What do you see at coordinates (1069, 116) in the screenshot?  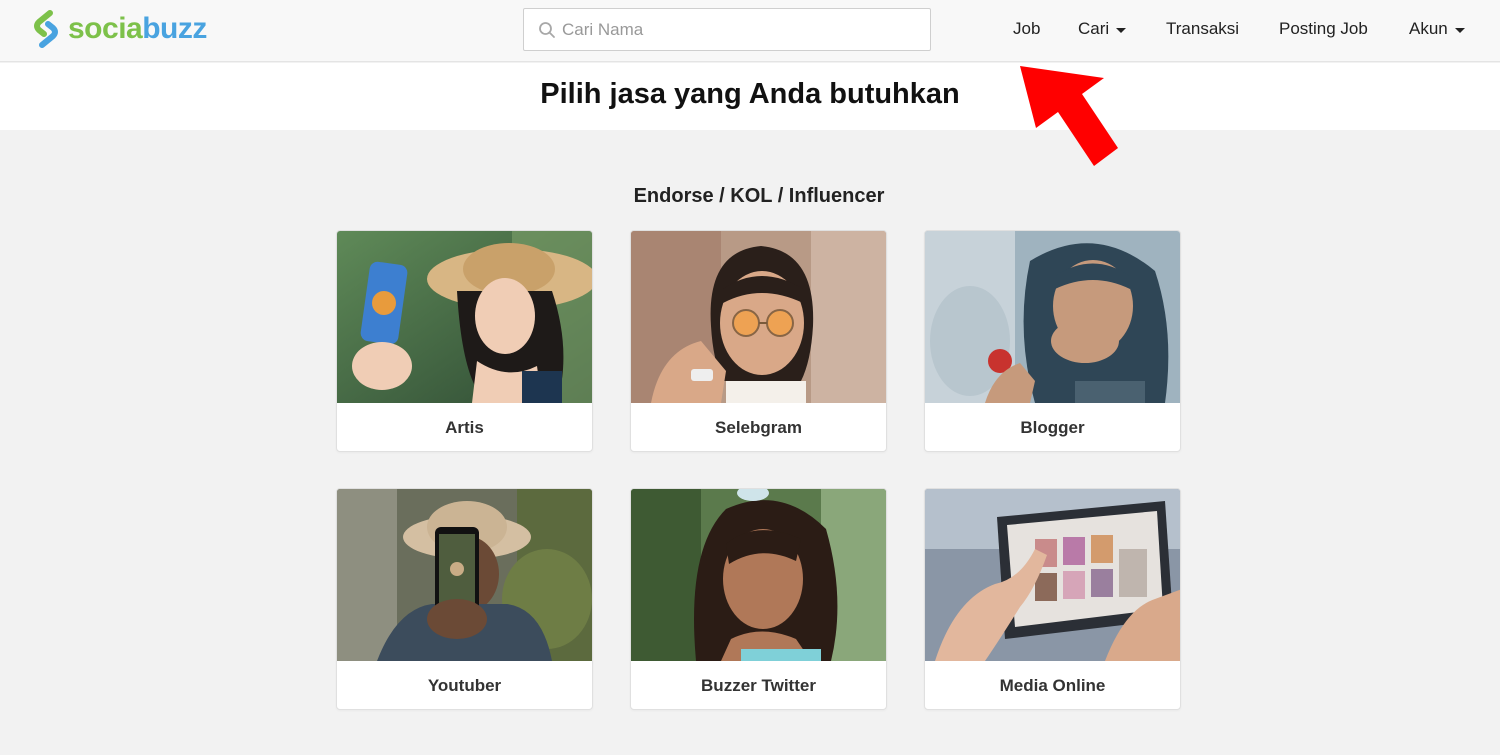 I see `red-arrow-pointer-icon` at bounding box center [1069, 116].